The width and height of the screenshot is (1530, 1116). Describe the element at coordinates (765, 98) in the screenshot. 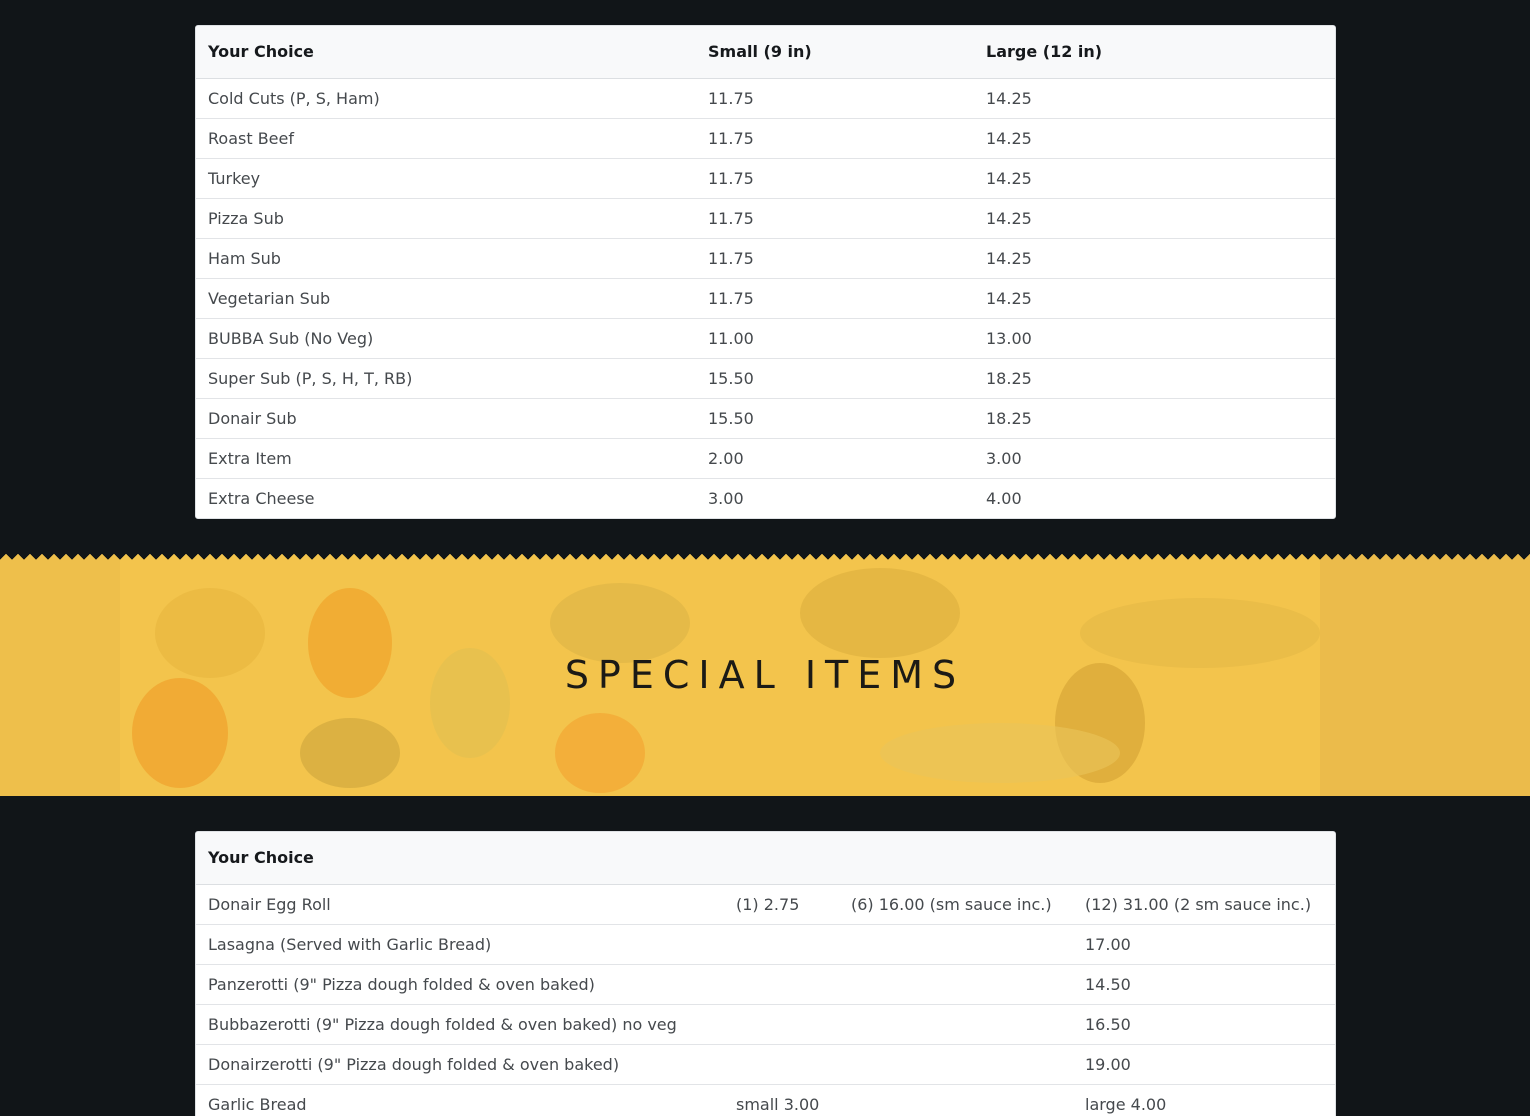

I see `table-row: Cold Cuts (P, S, Ham) 11.75 14.25` at that location.